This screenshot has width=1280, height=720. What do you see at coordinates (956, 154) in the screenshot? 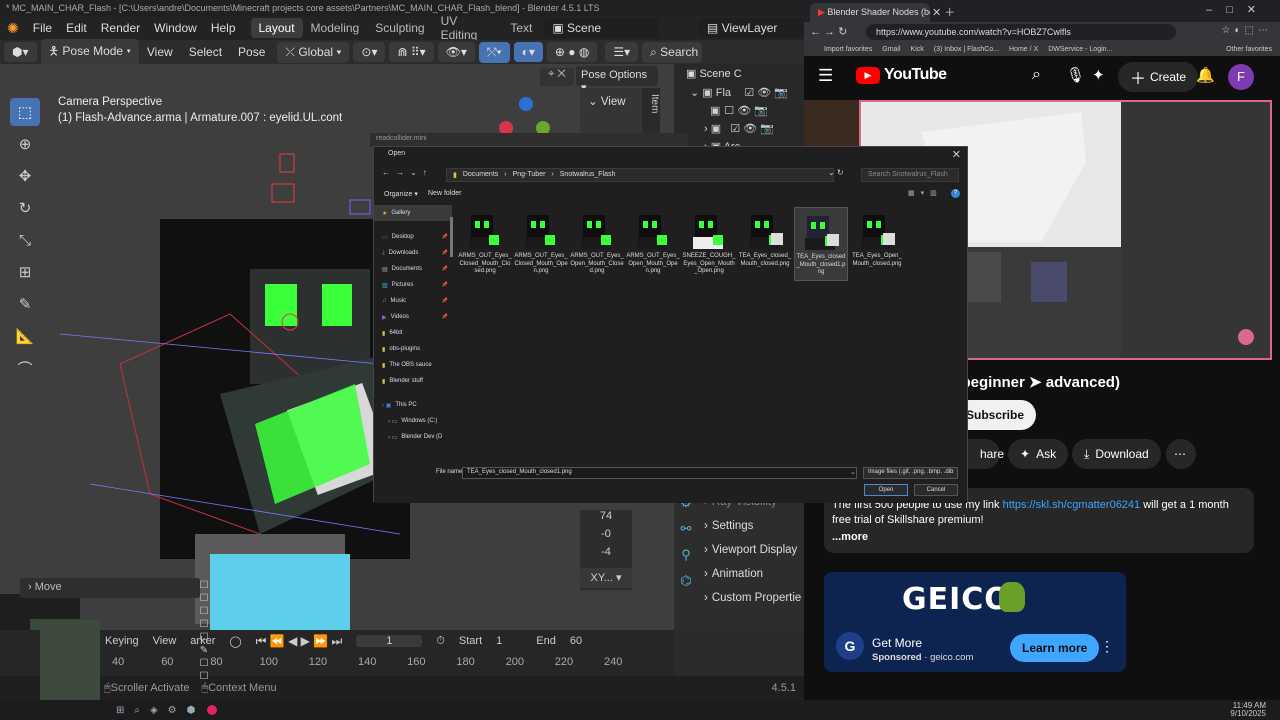
I see `close-icon: ✕` at bounding box center [956, 154].